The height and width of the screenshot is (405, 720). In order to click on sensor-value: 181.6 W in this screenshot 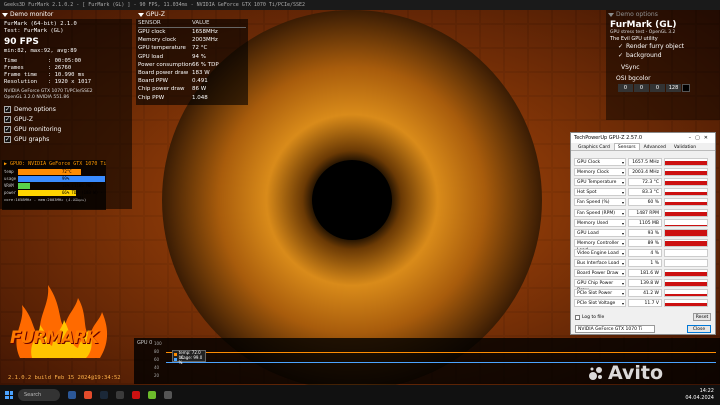, I will do `click(645, 273)`.